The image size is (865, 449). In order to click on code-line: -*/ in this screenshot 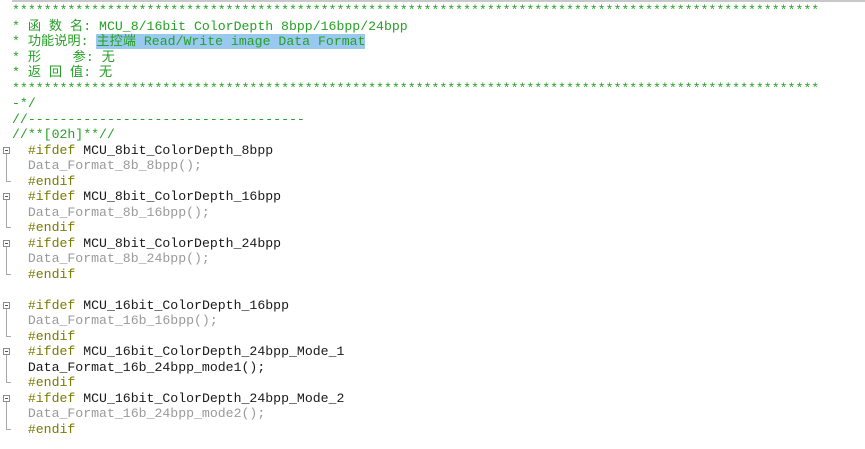, I will do `click(24, 104)`.